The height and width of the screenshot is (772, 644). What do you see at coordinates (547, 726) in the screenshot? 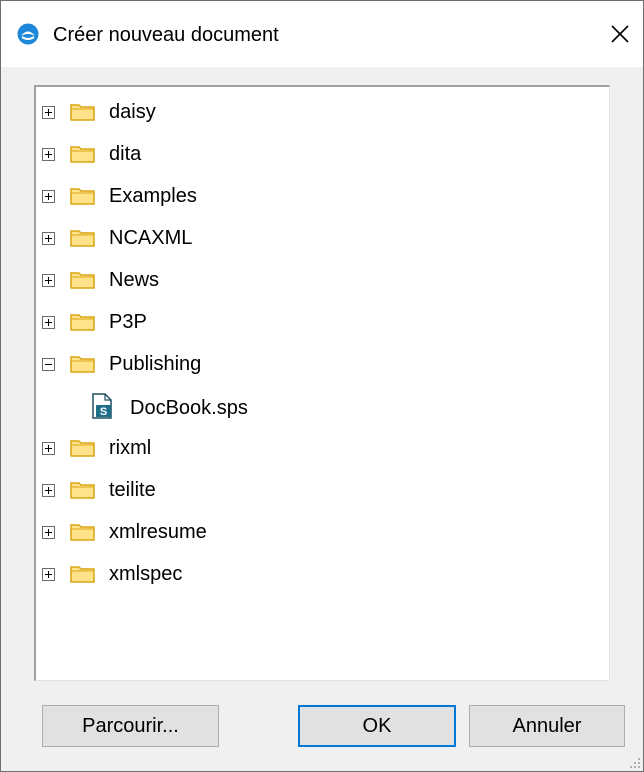
I see `cancel-button: Annuler` at bounding box center [547, 726].